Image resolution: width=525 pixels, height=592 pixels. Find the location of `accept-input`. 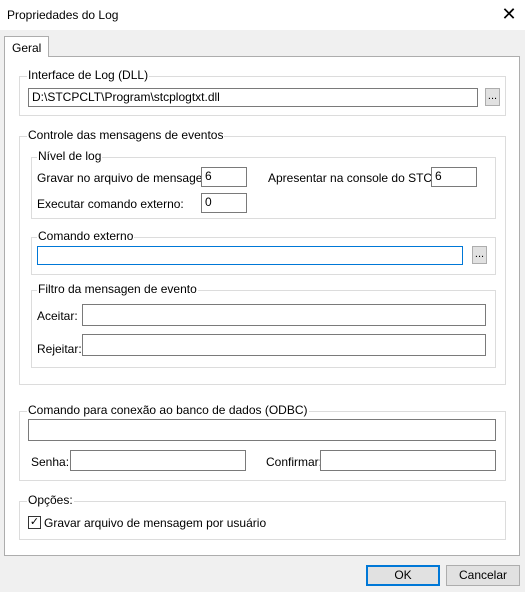

accept-input is located at coordinates (284, 315).